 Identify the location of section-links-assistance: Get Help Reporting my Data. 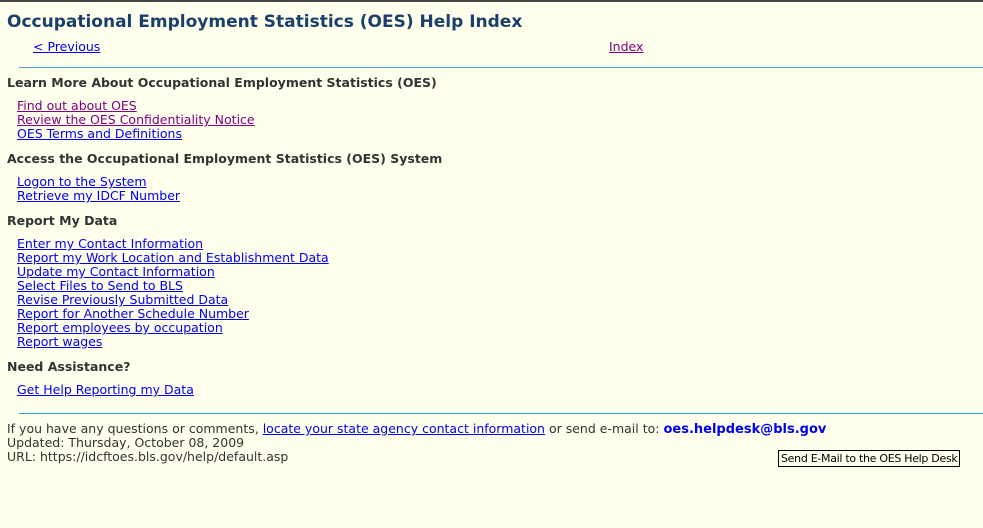
(105, 390).